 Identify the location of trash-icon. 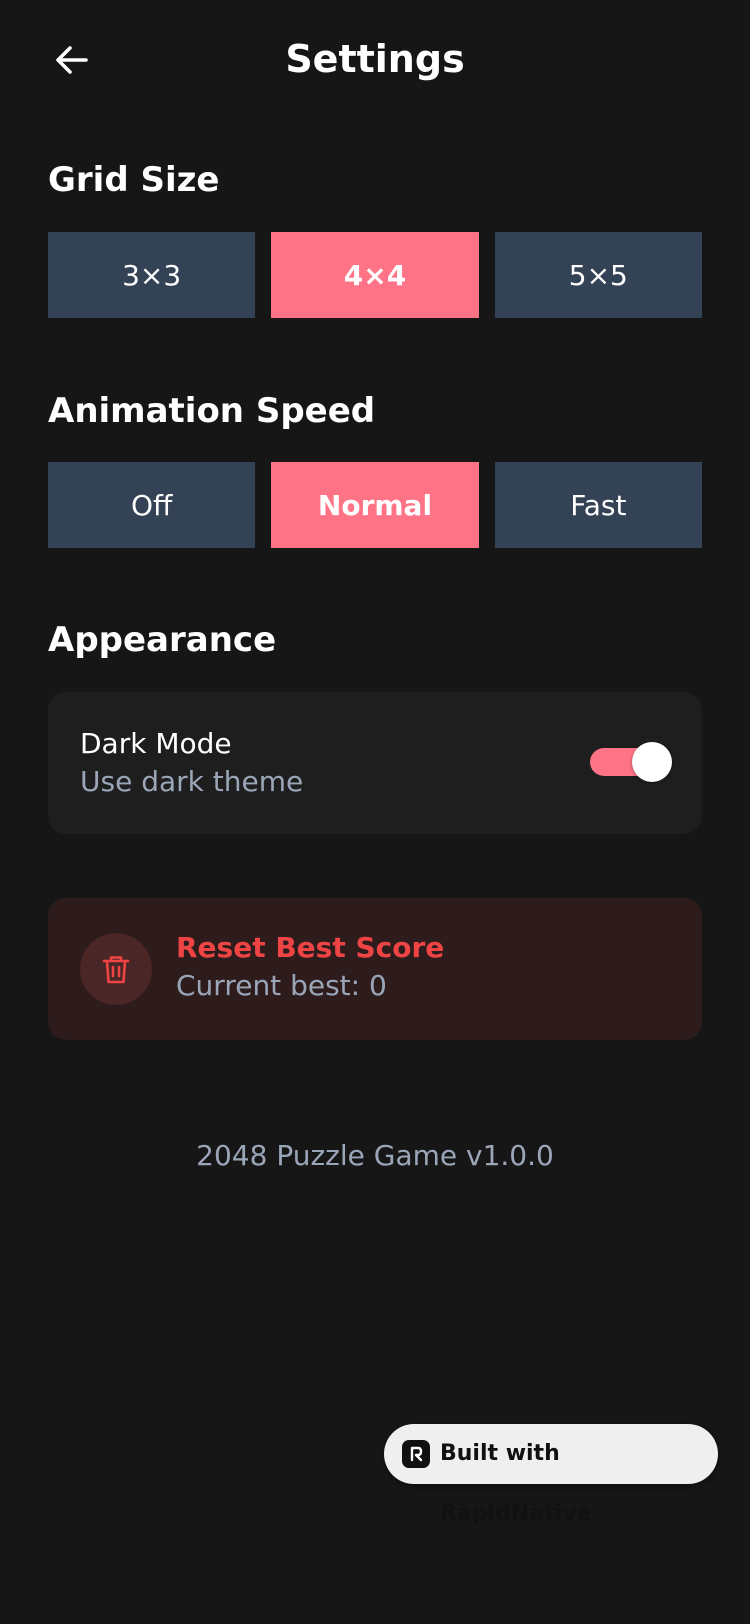
(116, 970).